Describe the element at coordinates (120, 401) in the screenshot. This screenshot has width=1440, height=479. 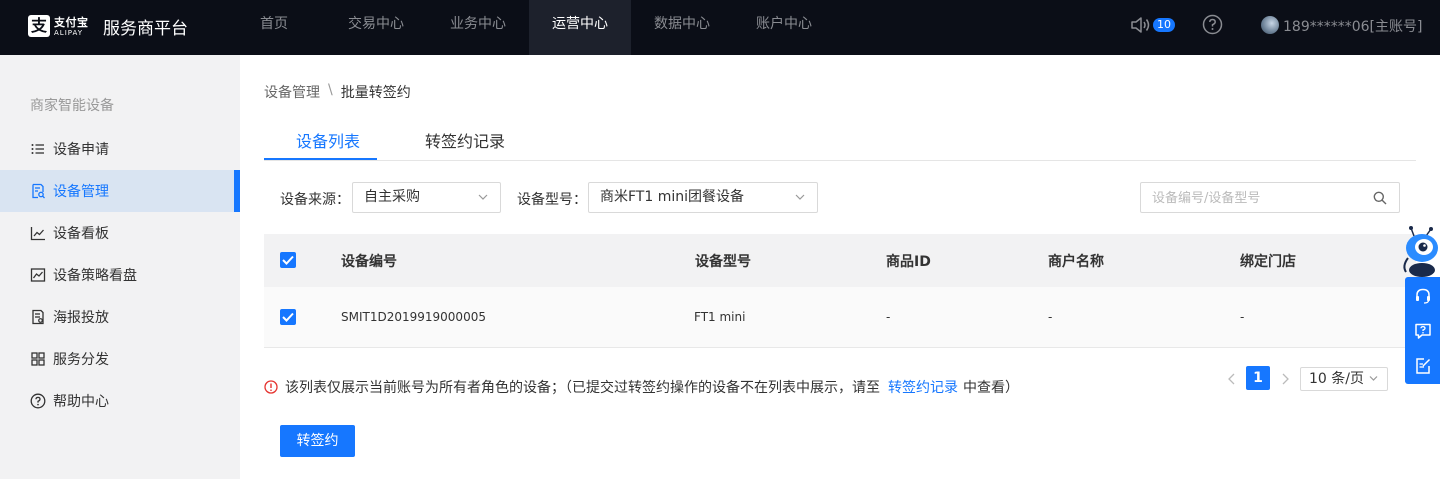
I see `sidebar-item-help-center: 帮助中心` at that location.